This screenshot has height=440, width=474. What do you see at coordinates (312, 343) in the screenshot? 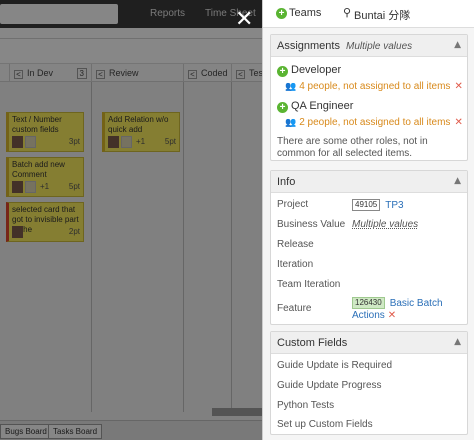
I see `custom-fields-title: Custom Fields` at bounding box center [312, 343].